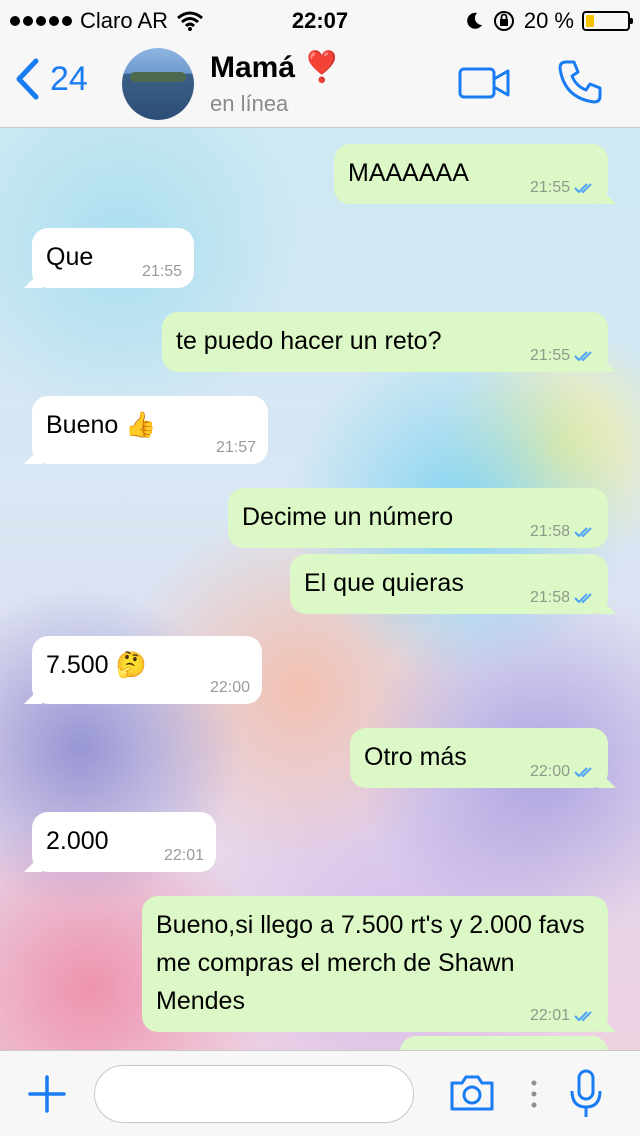 This screenshot has height=1136, width=640. I want to click on message-meta: 21:57, so click(236, 448).